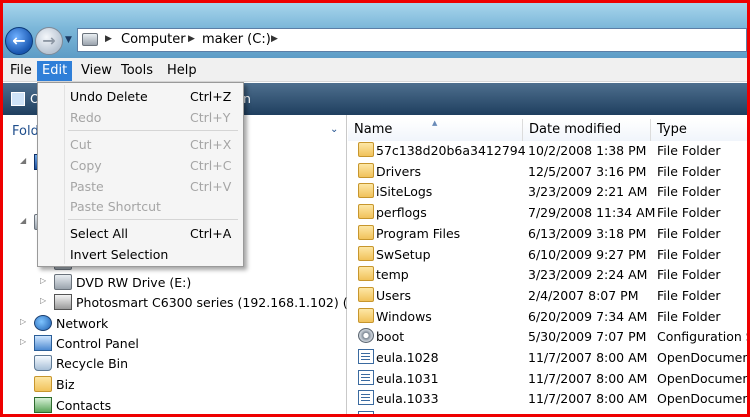  Describe the element at coordinates (211, 165) in the screenshot. I see `menu-item-shortcut: Ctrl+C` at that location.